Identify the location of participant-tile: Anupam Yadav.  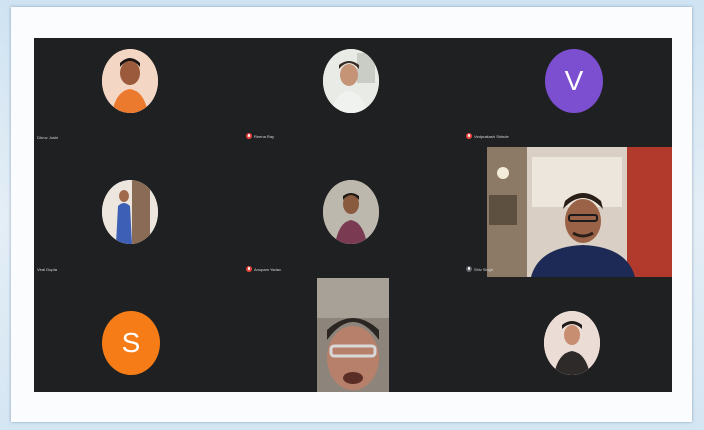
(352, 211).